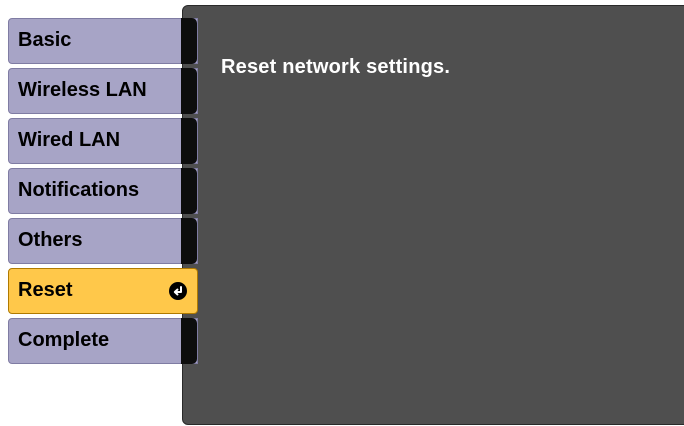 Image resolution: width=684 pixels, height=426 pixels. What do you see at coordinates (64, 340) in the screenshot?
I see `menu-item-label: Complete` at bounding box center [64, 340].